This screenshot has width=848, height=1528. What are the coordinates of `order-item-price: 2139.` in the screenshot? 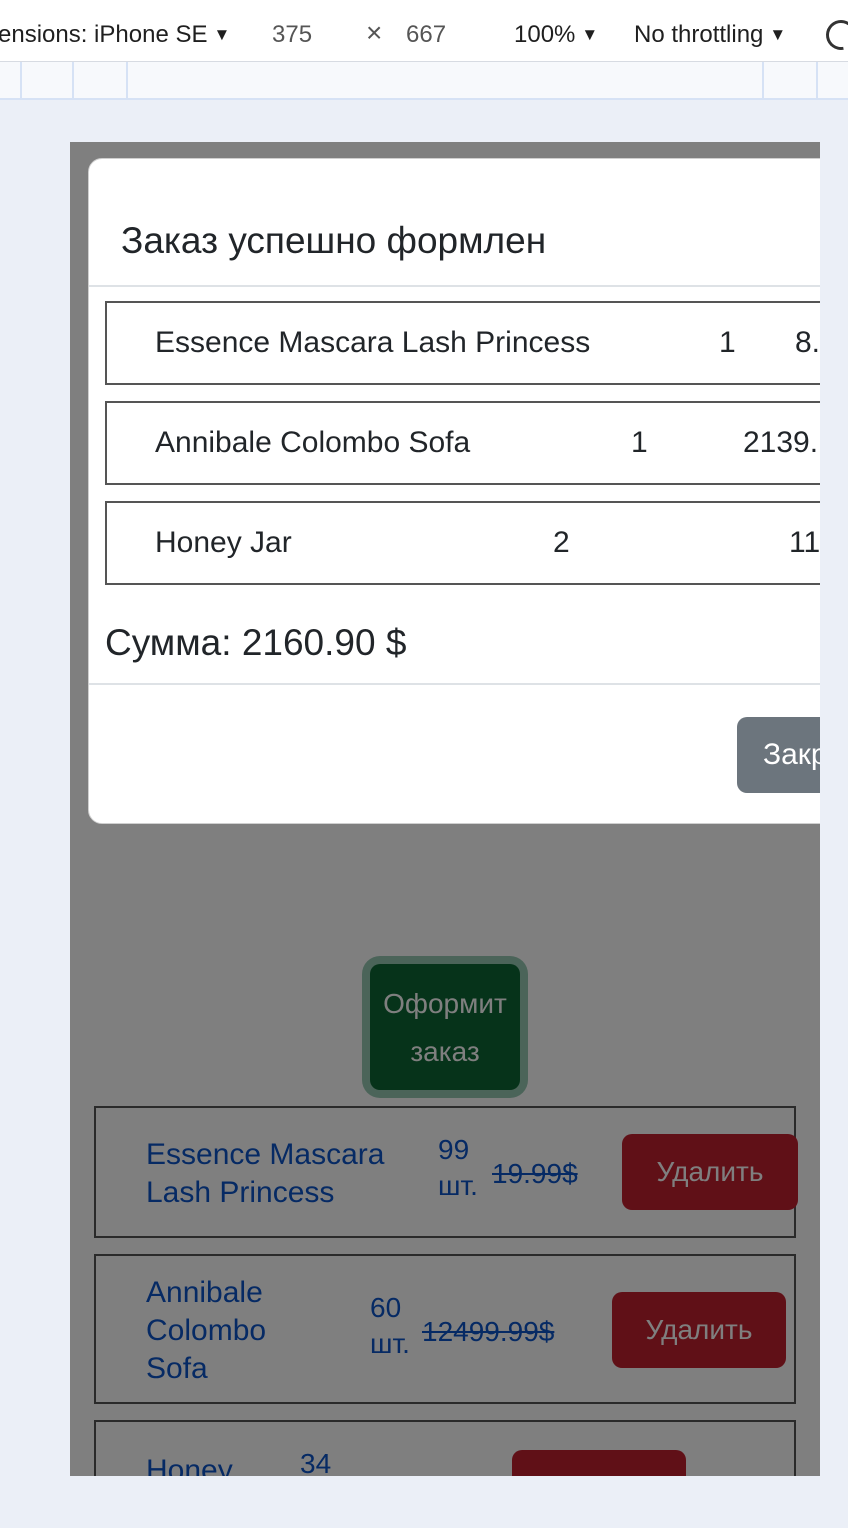 It's located at (781, 442).